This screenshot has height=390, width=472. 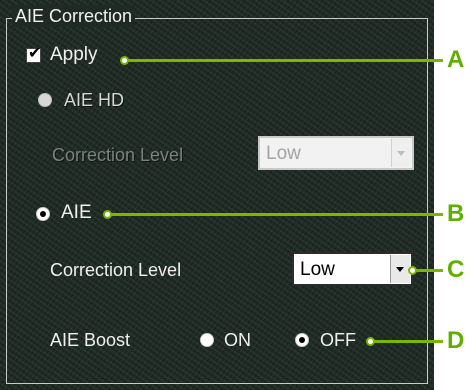 I want to click on aie-boost-on-radio, so click(x=207, y=340).